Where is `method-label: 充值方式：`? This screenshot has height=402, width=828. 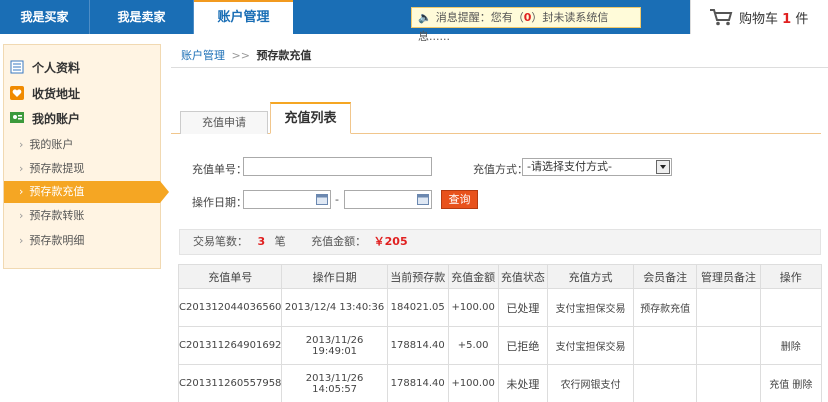 method-label: 充值方式： is located at coordinates (500, 169).